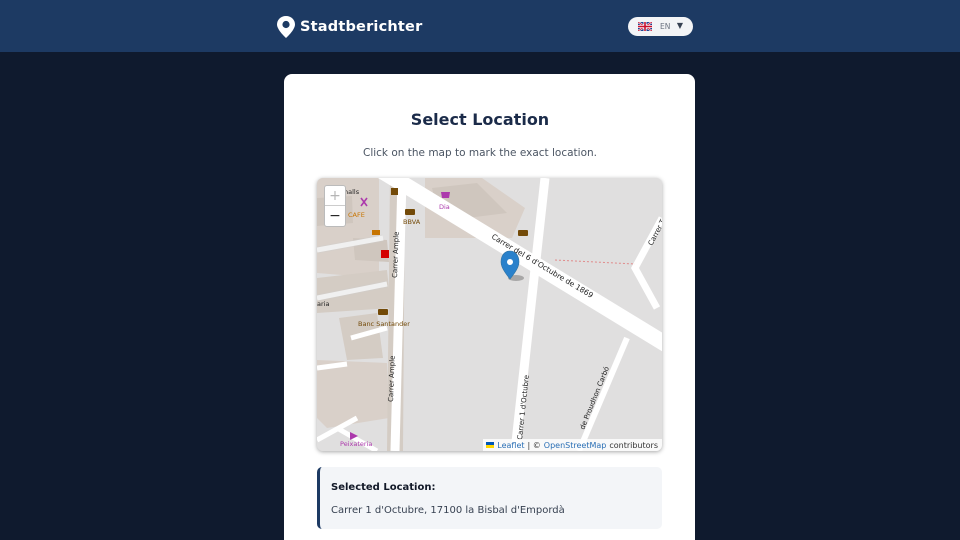 The height and width of the screenshot is (540, 960). Describe the element at coordinates (356, 215) in the screenshot. I see `poi-label-cafe: CAFE` at that location.